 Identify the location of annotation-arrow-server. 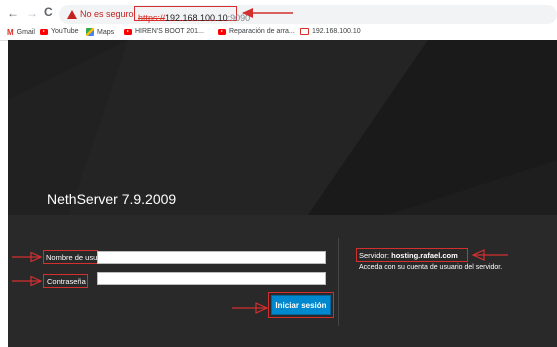
(489, 255).